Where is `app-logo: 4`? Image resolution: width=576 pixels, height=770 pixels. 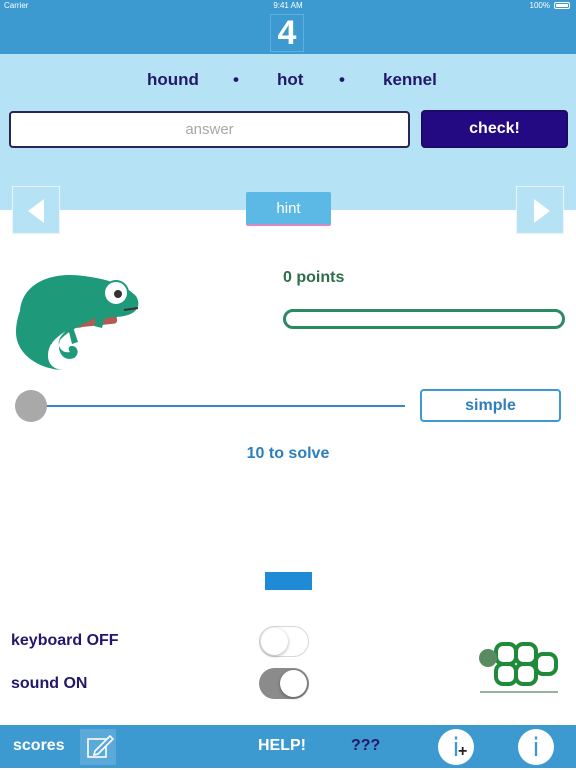
app-logo: 4 is located at coordinates (287, 33).